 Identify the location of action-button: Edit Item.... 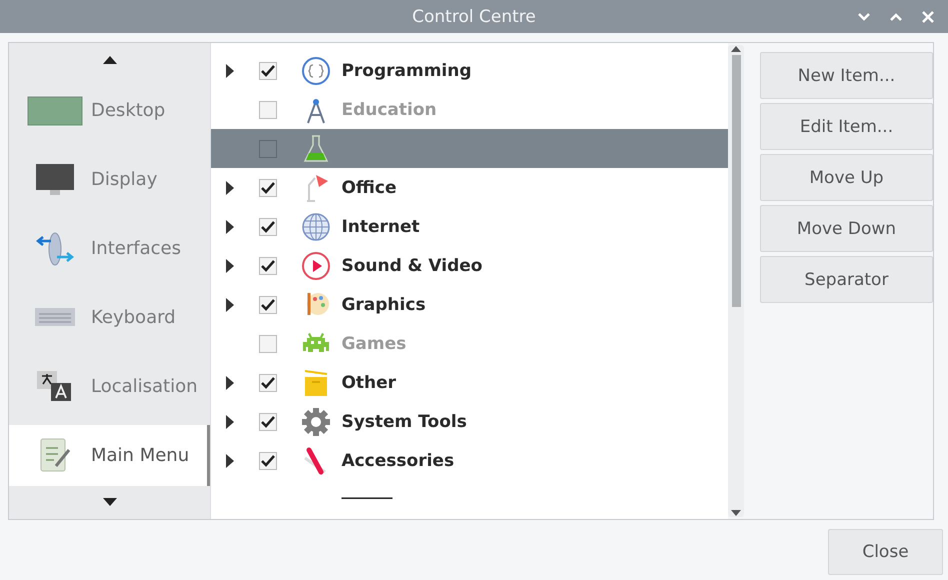
(846, 126).